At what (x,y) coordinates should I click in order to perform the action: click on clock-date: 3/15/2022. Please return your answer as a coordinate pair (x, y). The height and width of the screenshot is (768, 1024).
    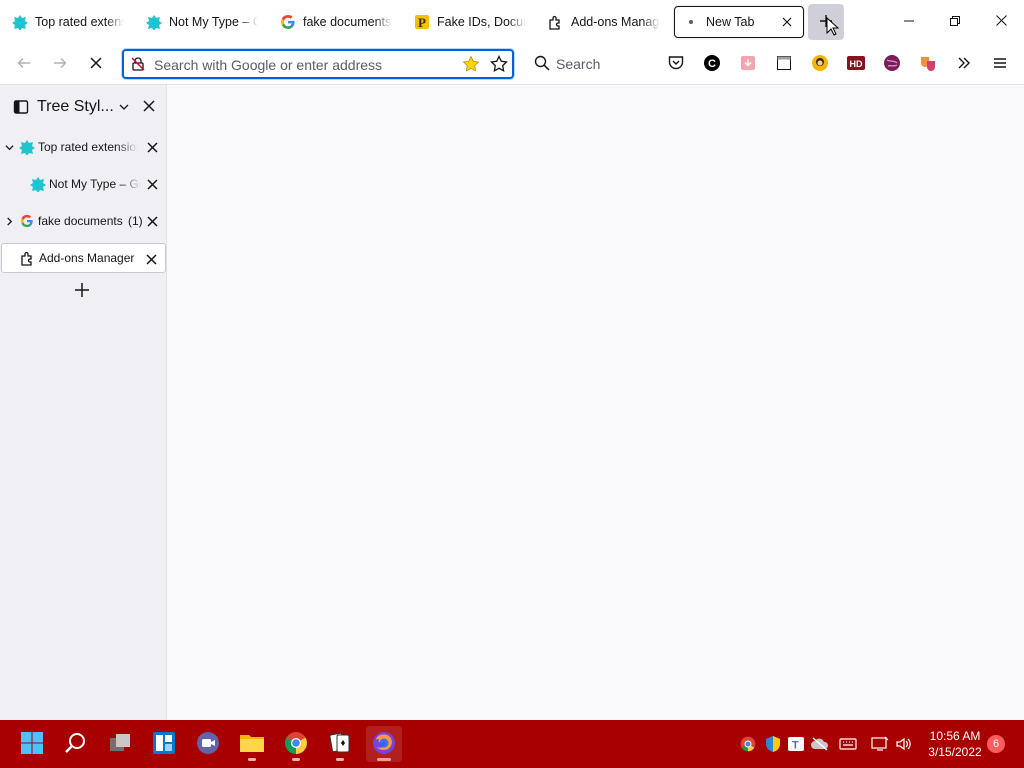
    Looking at the image, I should click on (955, 752).